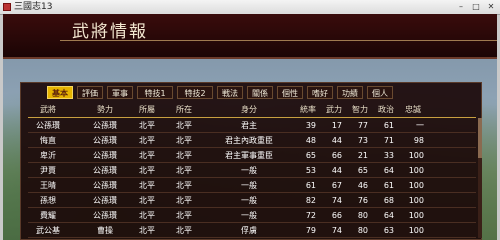 This screenshot has width=500, height=240. I want to click on table-row: 悔直 公孫瓚 北平 北平 君主內政重臣 48 44 73 71 98, so click(252, 141).